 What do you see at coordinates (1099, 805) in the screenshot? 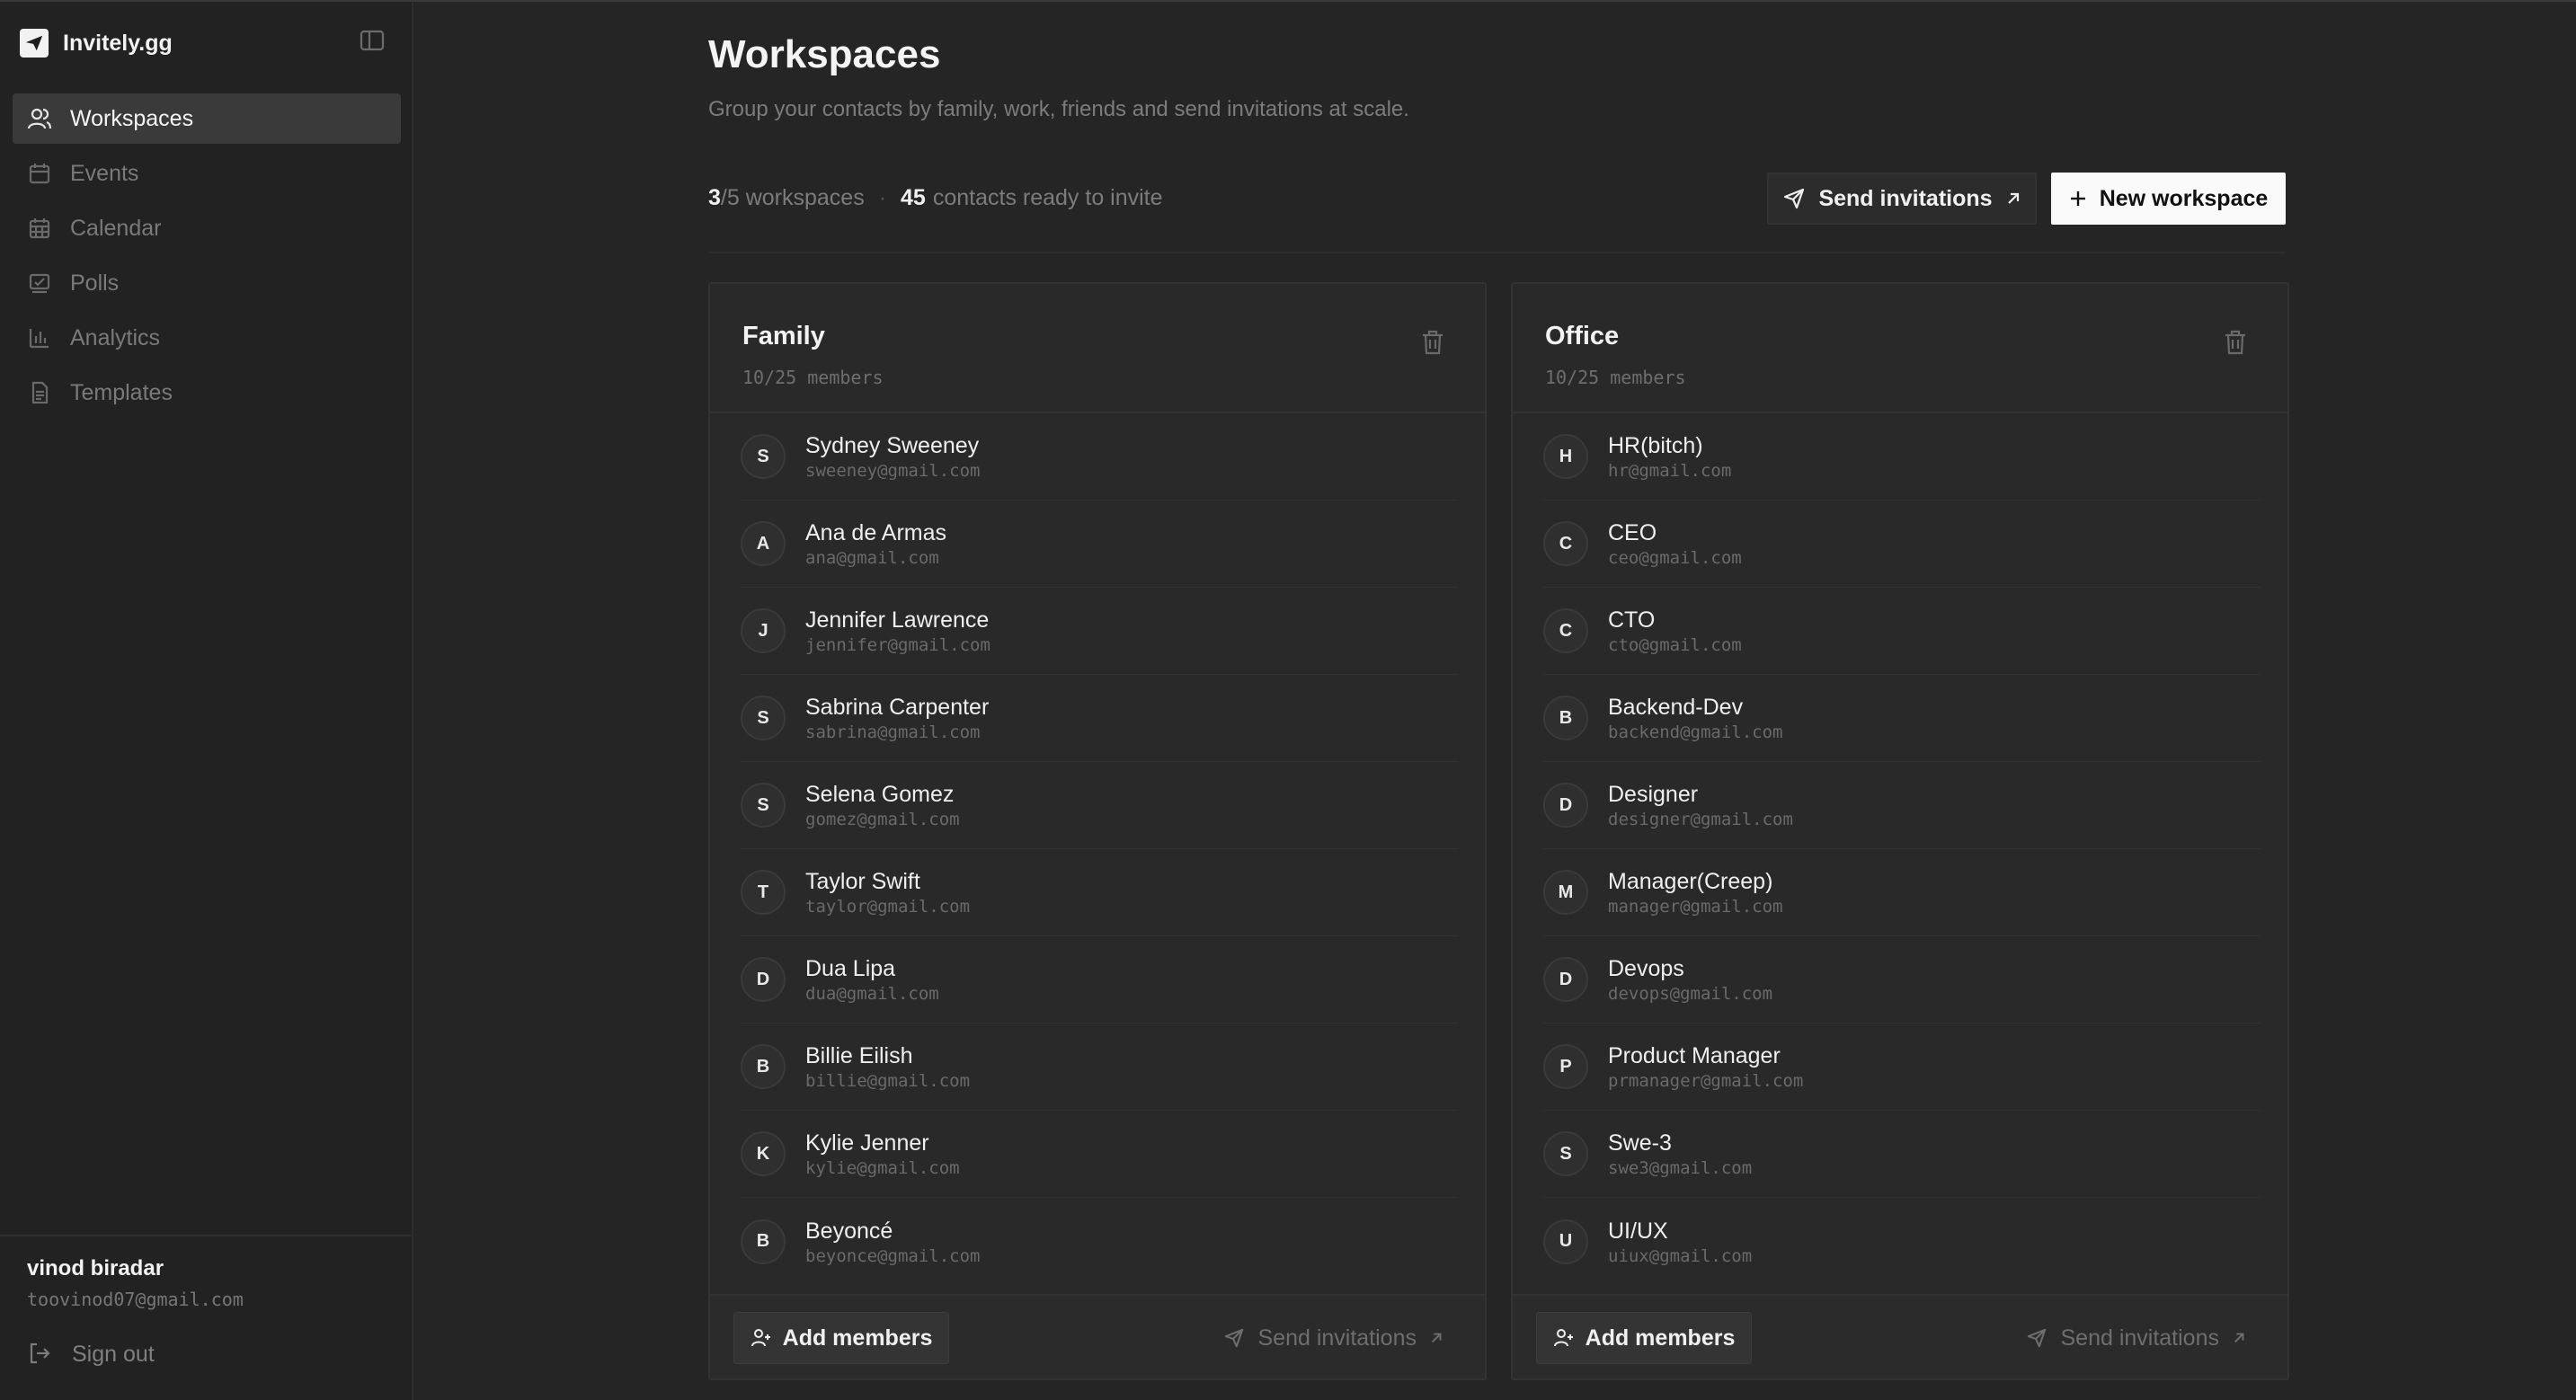
I see `list-item: S Selena Gomez gomez@gmail.com` at bounding box center [1099, 805].